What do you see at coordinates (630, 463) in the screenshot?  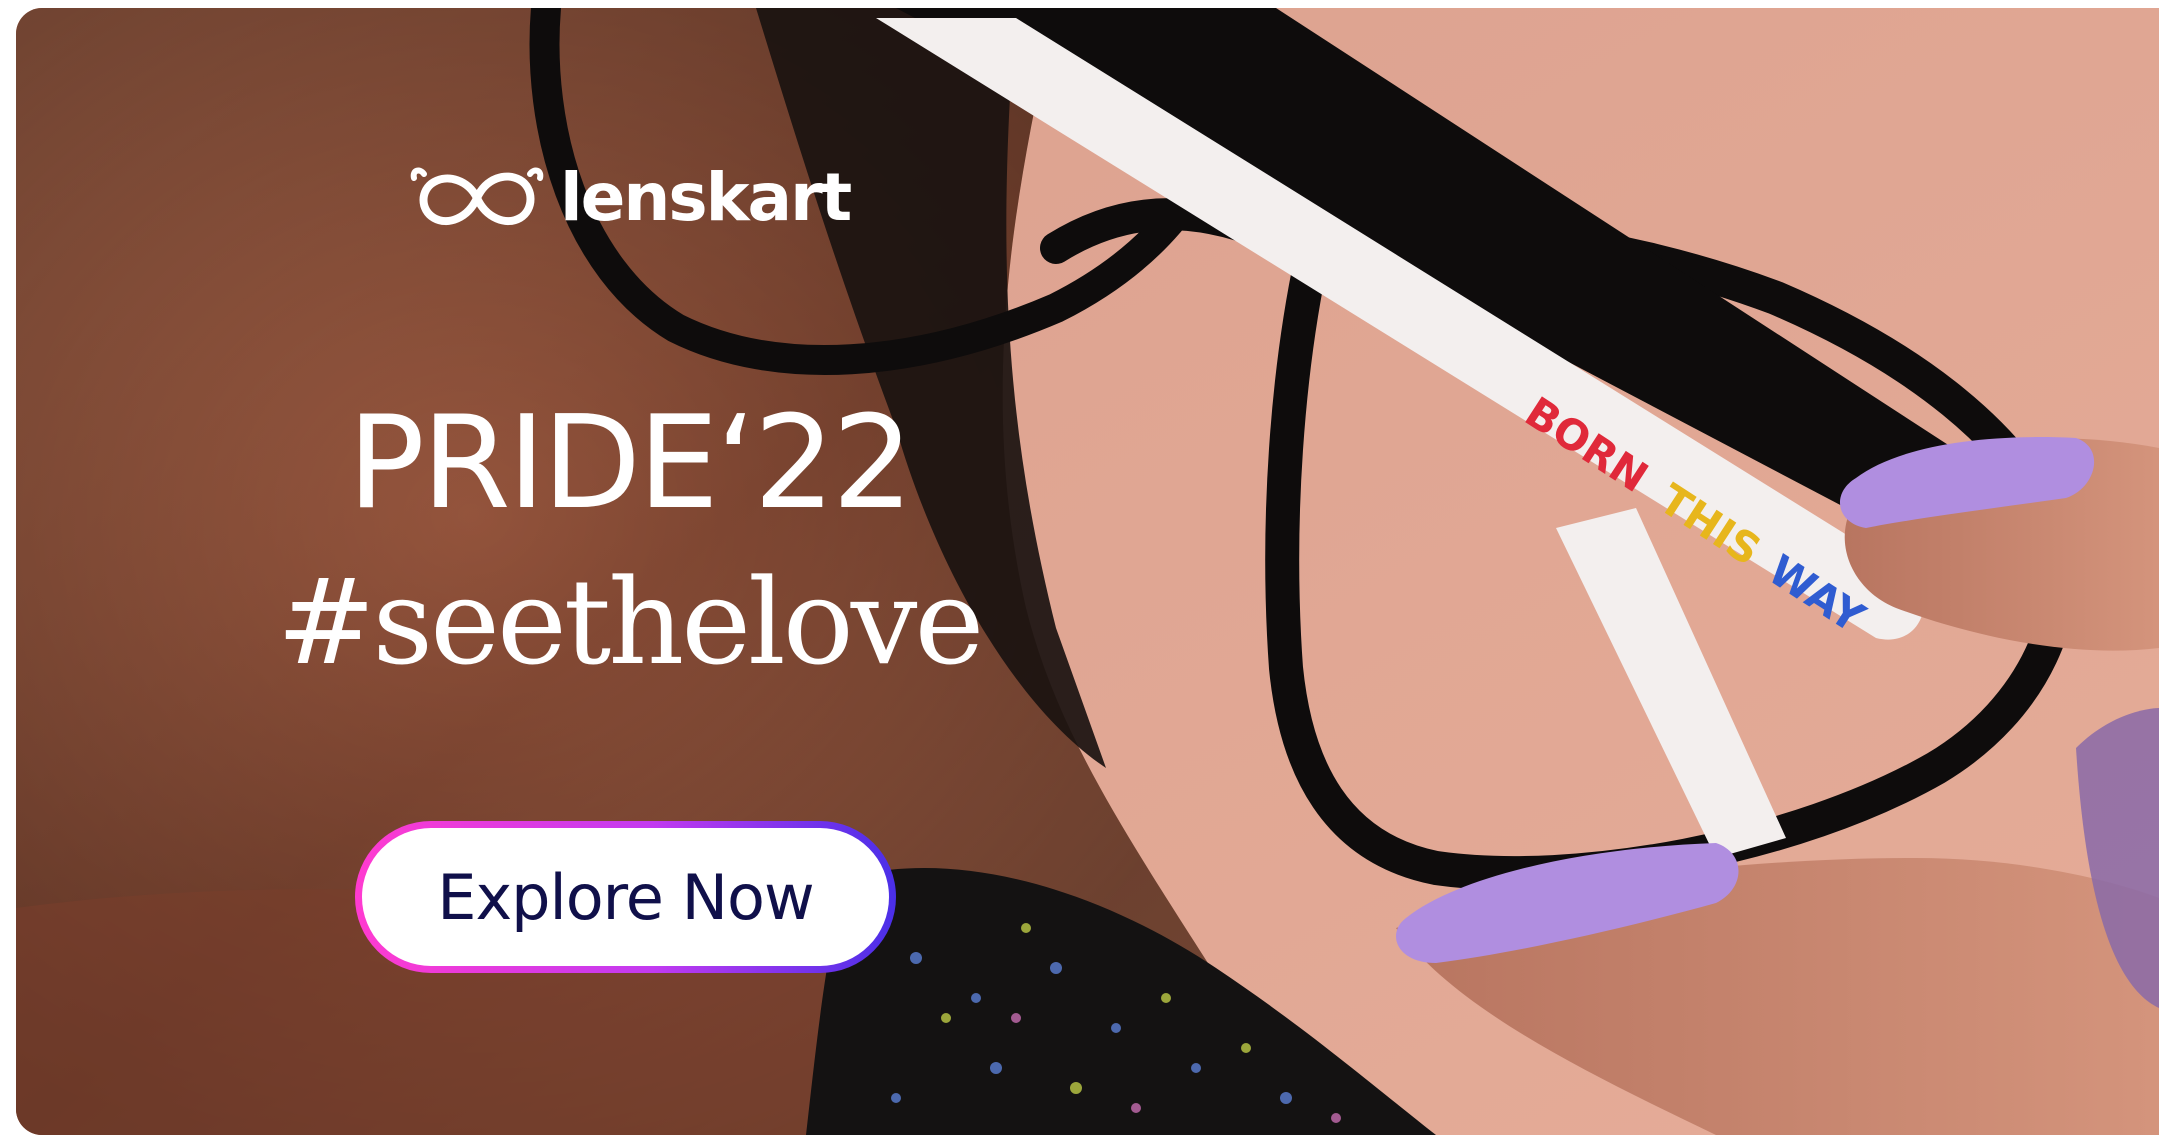 I see `campaign-headline: PRIDE‘22` at bounding box center [630, 463].